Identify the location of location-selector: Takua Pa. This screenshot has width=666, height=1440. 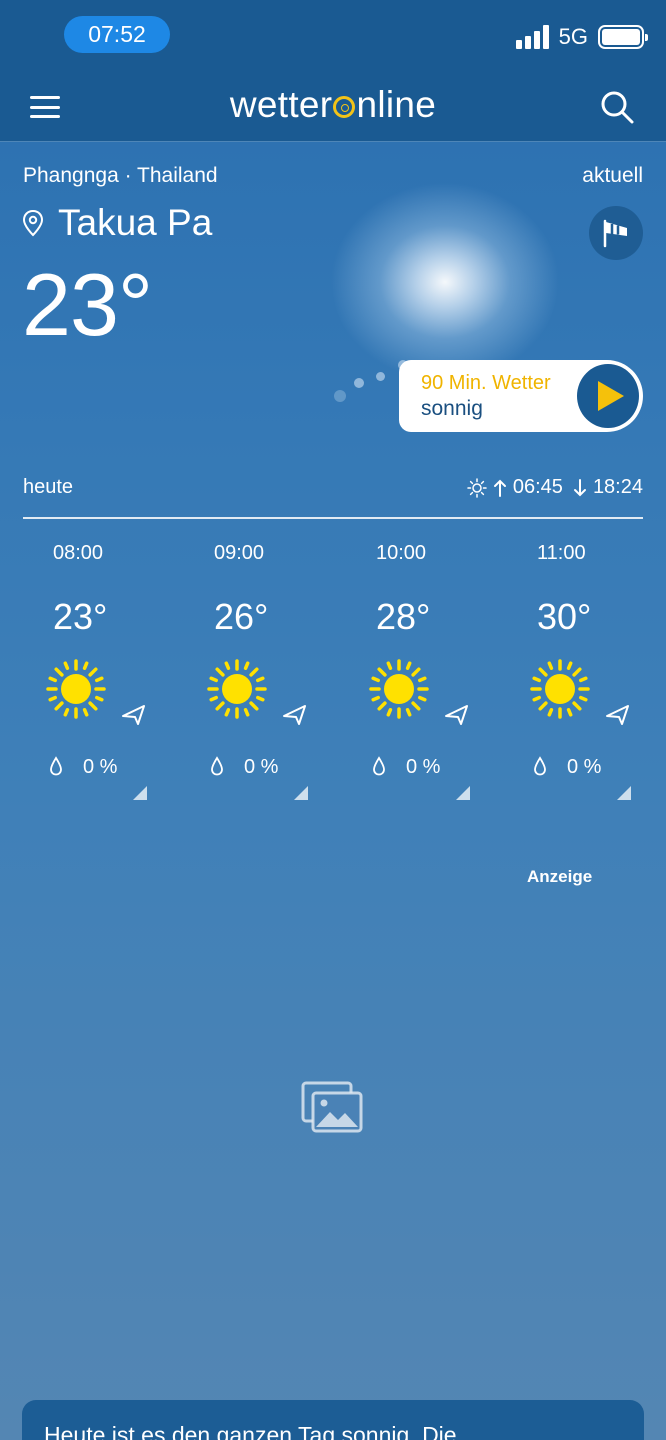
(117, 223).